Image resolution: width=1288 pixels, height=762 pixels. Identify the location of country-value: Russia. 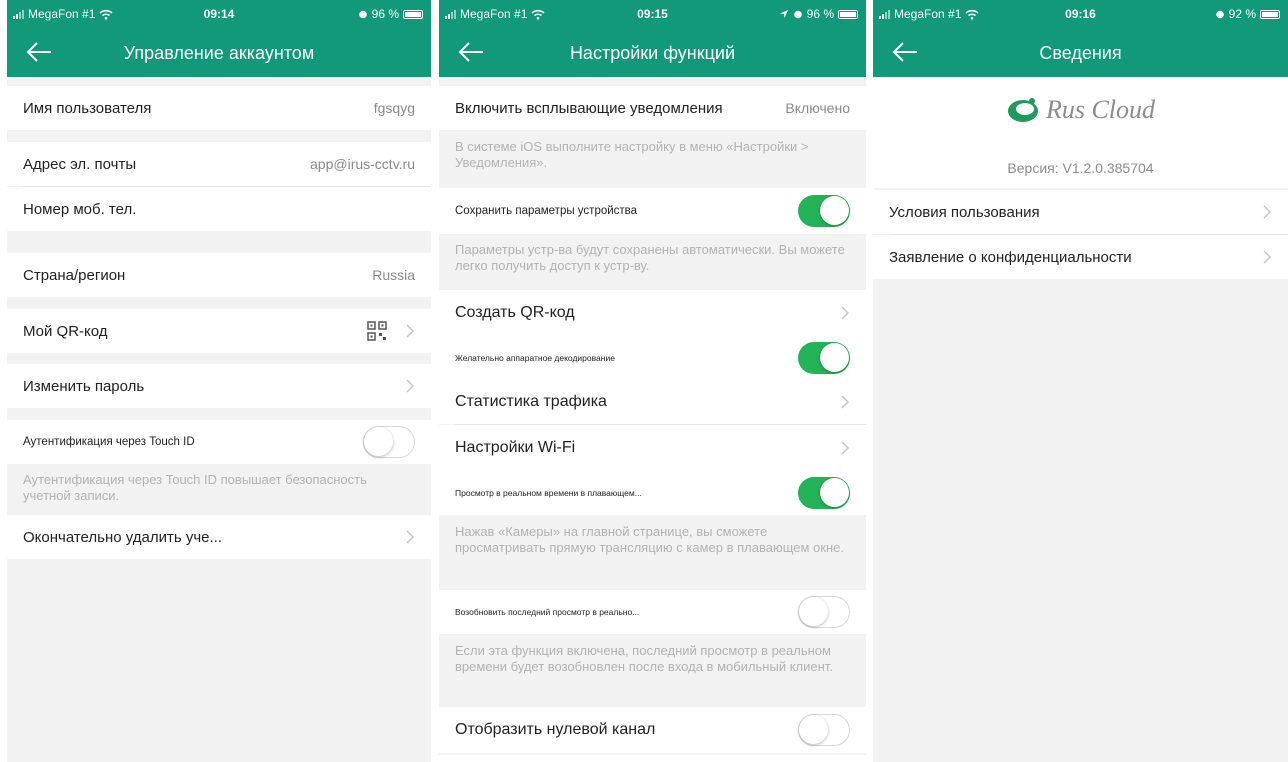
(393, 275).